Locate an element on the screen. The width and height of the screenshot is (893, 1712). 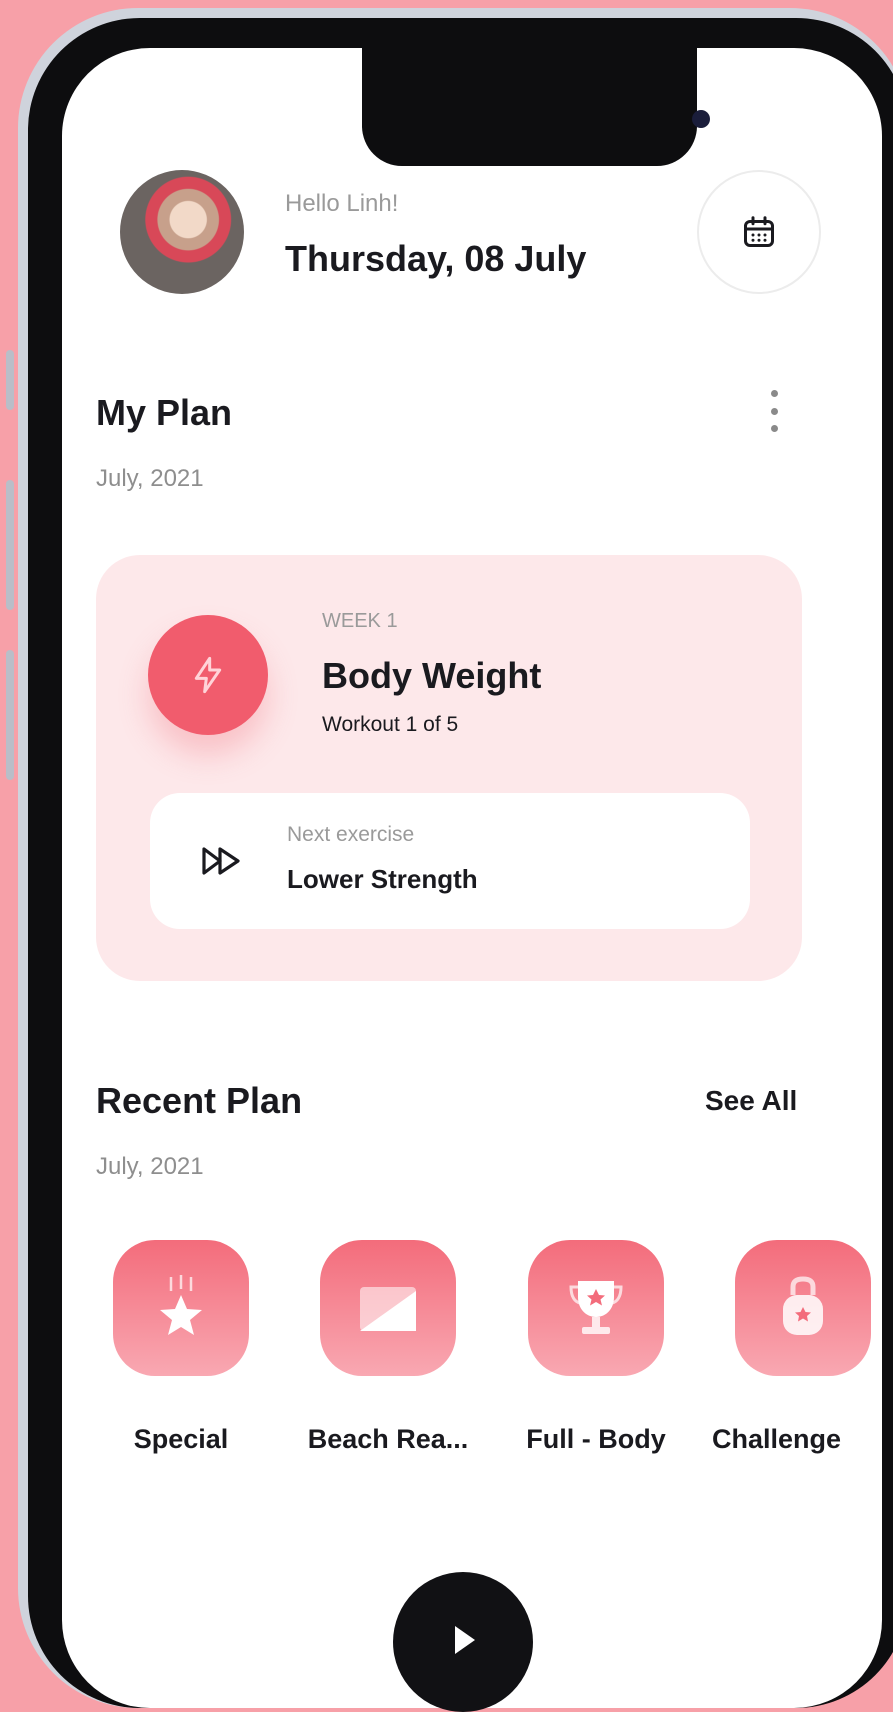
recent-plan-subtitle: July, 2021 is located at coordinates (150, 1166).